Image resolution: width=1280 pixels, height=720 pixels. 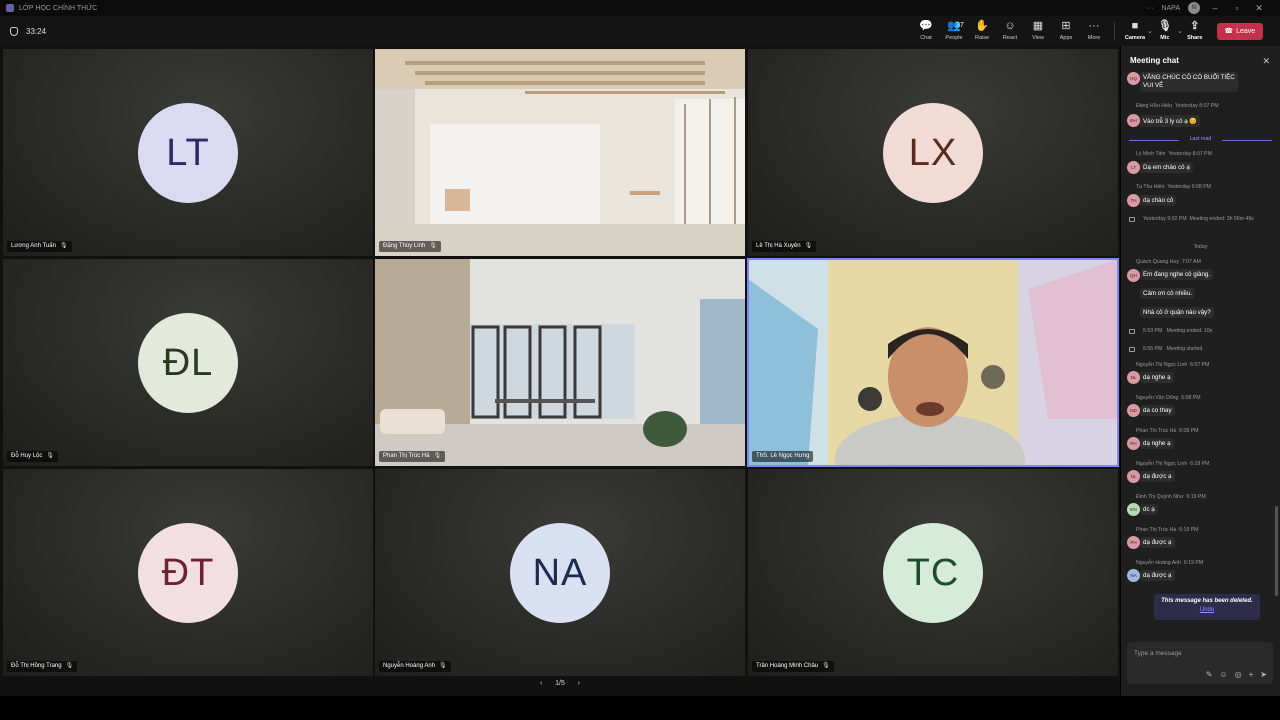 I want to click on participant-tile: Phan Thị Trúc Hà 🎙, so click(x=560, y=362).